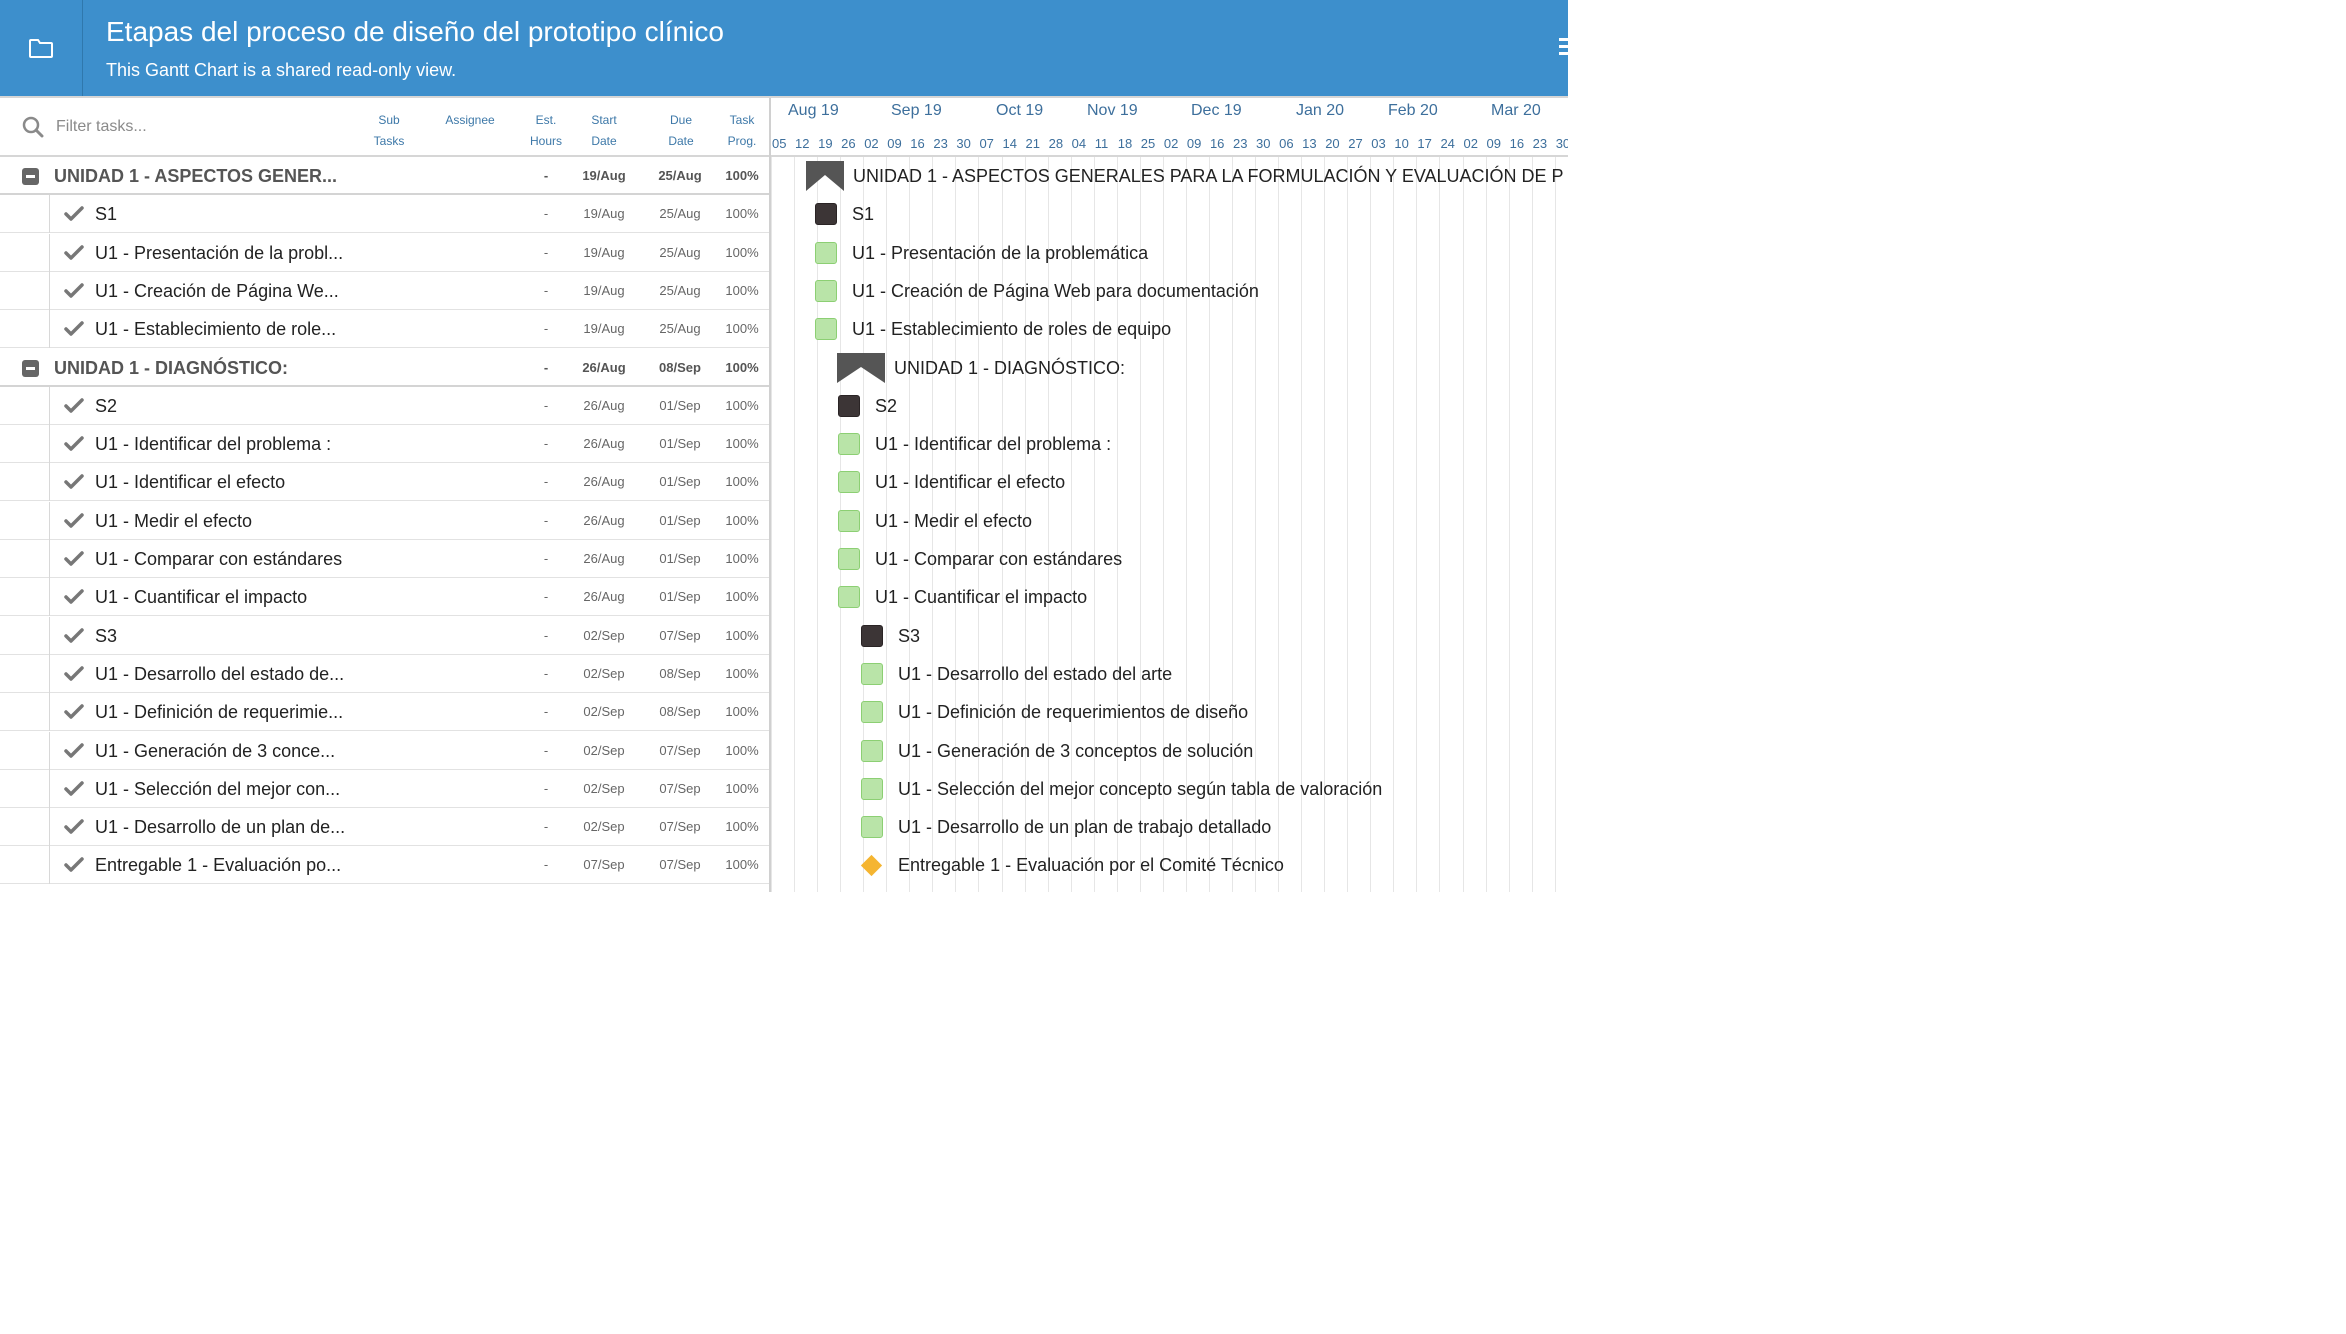 The height and width of the screenshot is (1334, 2346). Describe the element at coordinates (384, 214) in the screenshot. I see `task-row: S1 - 19/Aug 25/Aug 100%` at that location.